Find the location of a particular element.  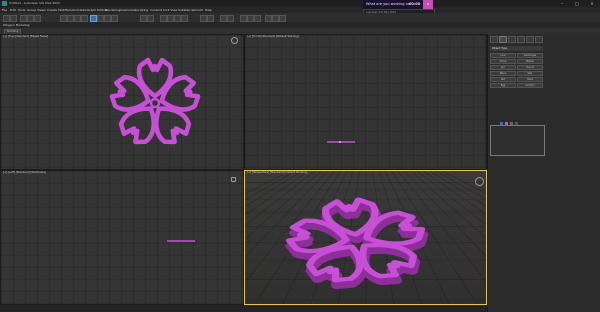

unlink-icon is located at coordinates (30, 18).